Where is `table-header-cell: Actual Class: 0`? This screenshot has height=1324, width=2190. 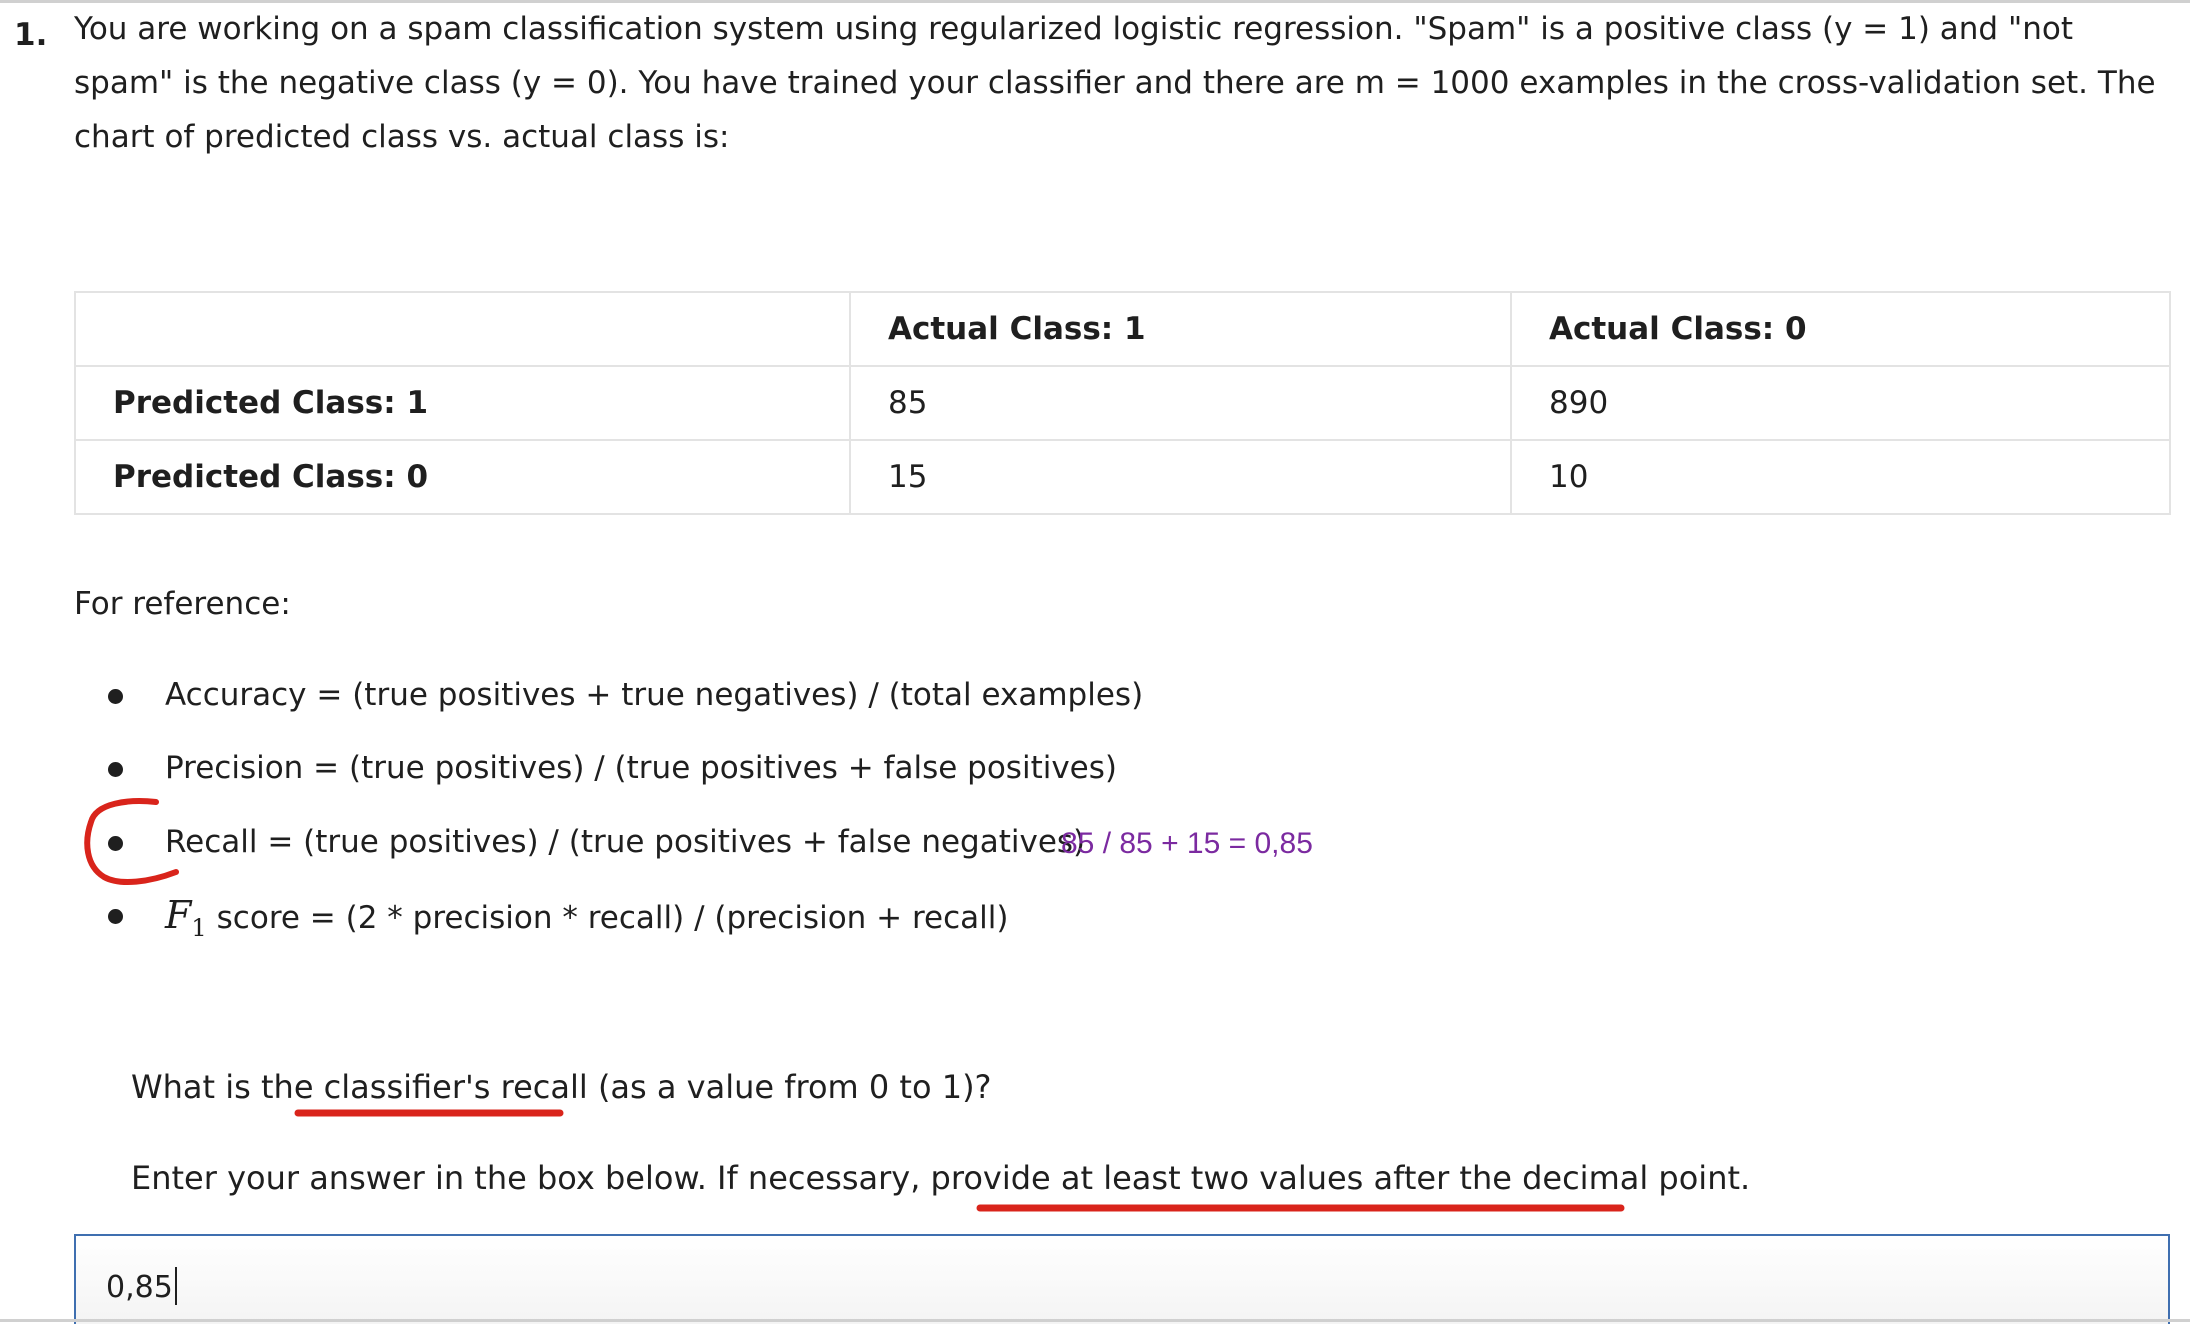
table-header-cell: Actual Class: 0 is located at coordinates (1840, 329).